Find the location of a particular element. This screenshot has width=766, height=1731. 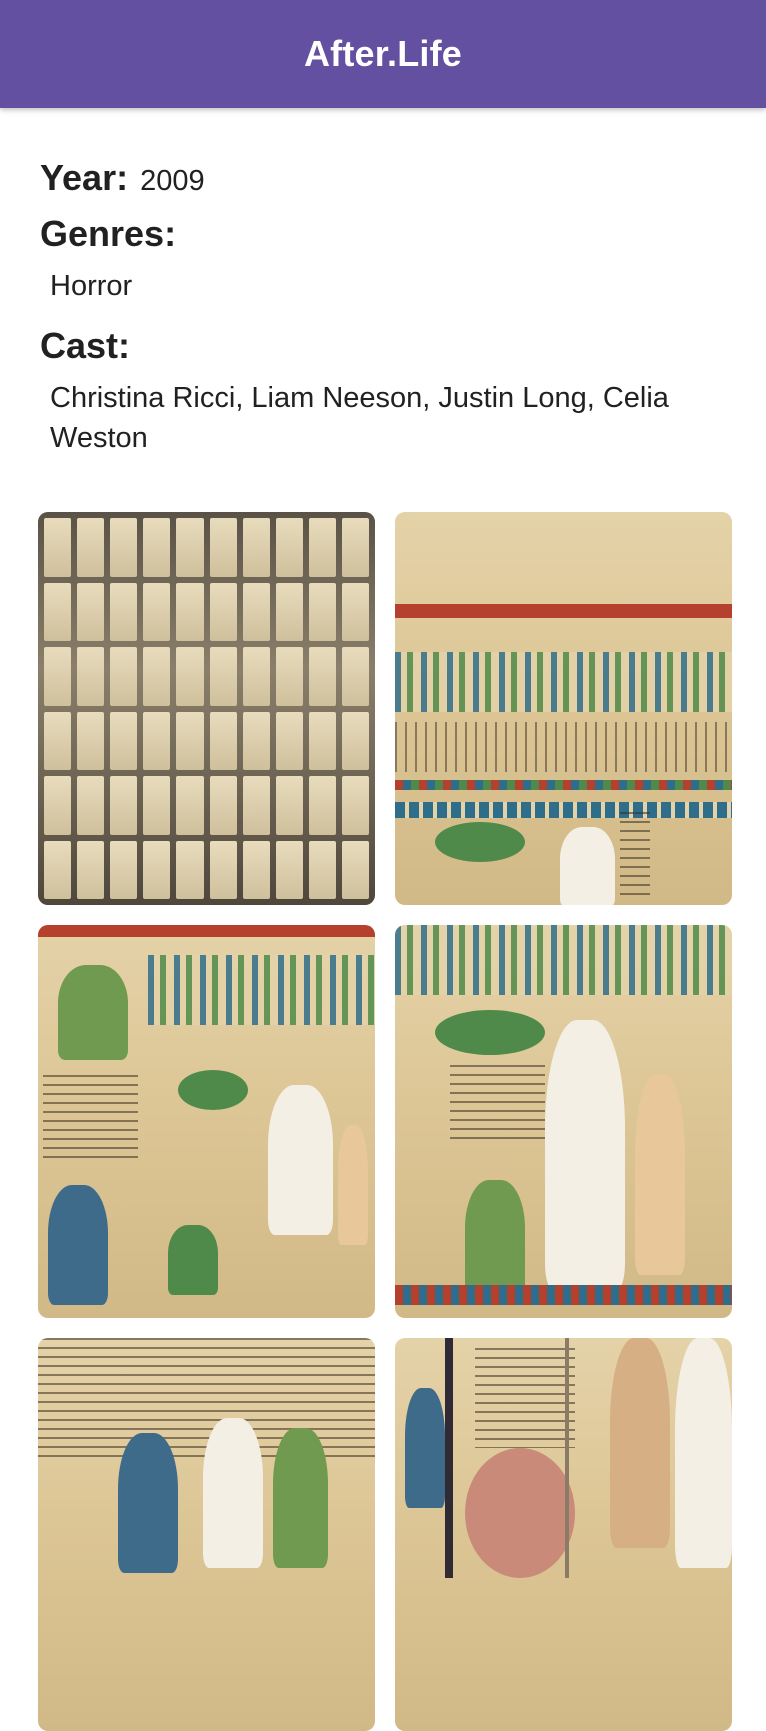

year-row: Year: 2009 is located at coordinates (385, 178).